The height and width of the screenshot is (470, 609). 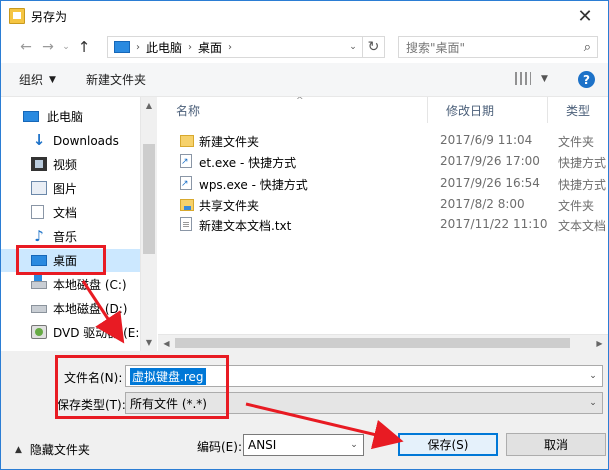 What do you see at coordinates (149, 105) in the screenshot?
I see `scroll-up-icon: ▲` at bounding box center [149, 105].